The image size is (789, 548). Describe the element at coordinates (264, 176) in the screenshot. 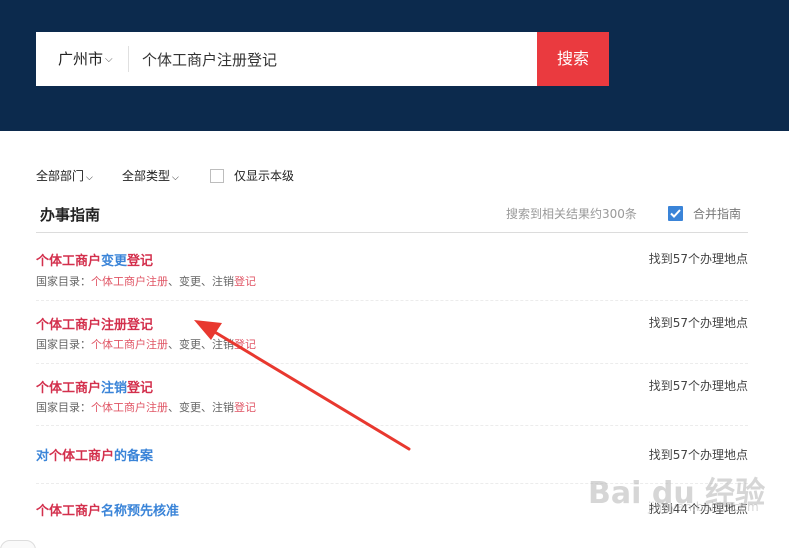

I see `only-this-level-label: 仅显示本级` at that location.